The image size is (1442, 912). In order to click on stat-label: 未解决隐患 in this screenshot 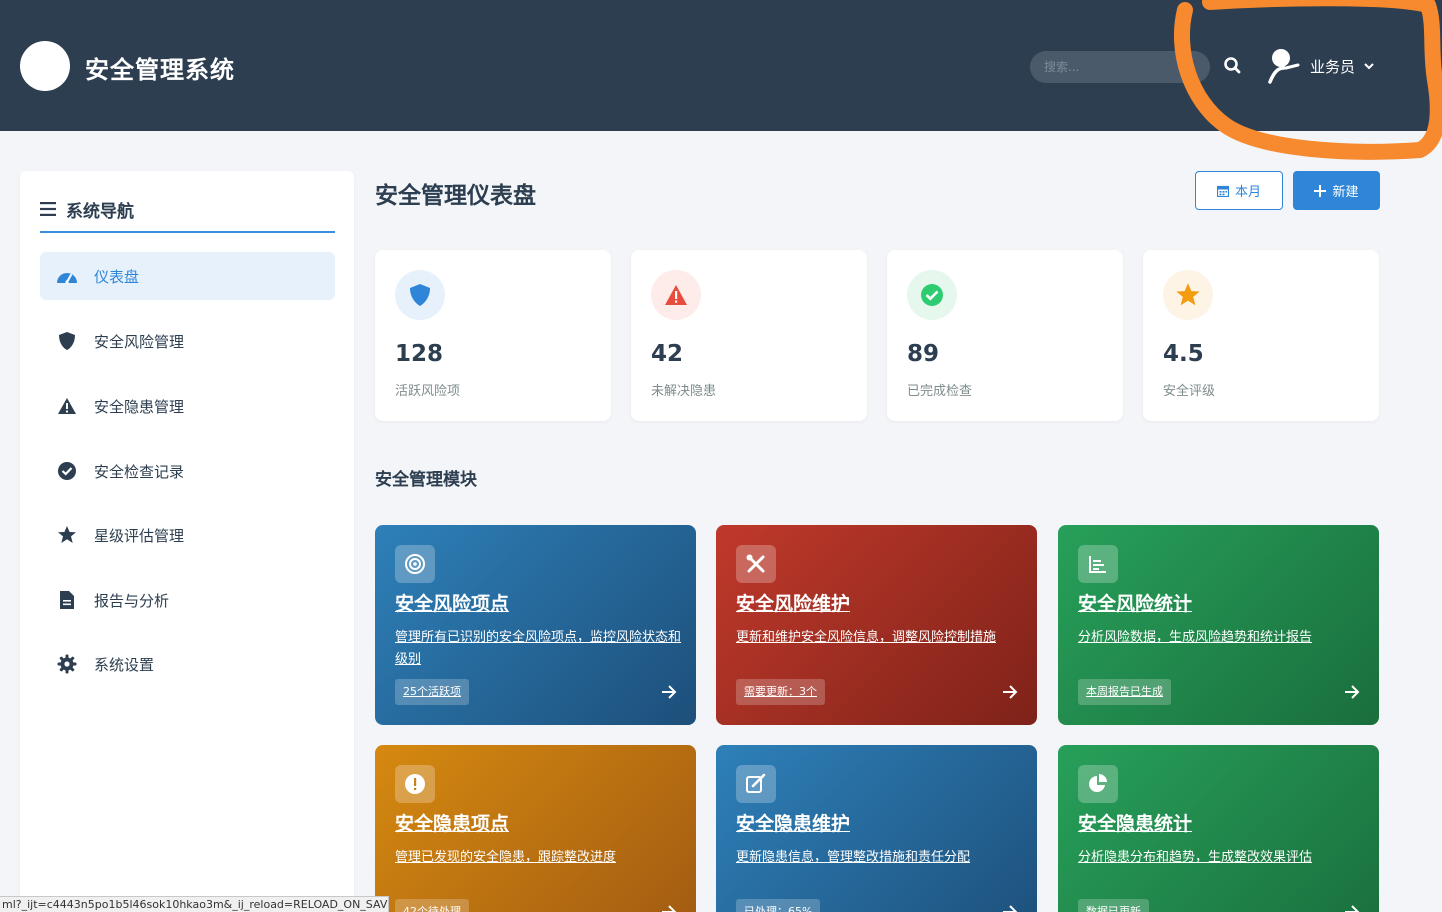, I will do `click(684, 391)`.